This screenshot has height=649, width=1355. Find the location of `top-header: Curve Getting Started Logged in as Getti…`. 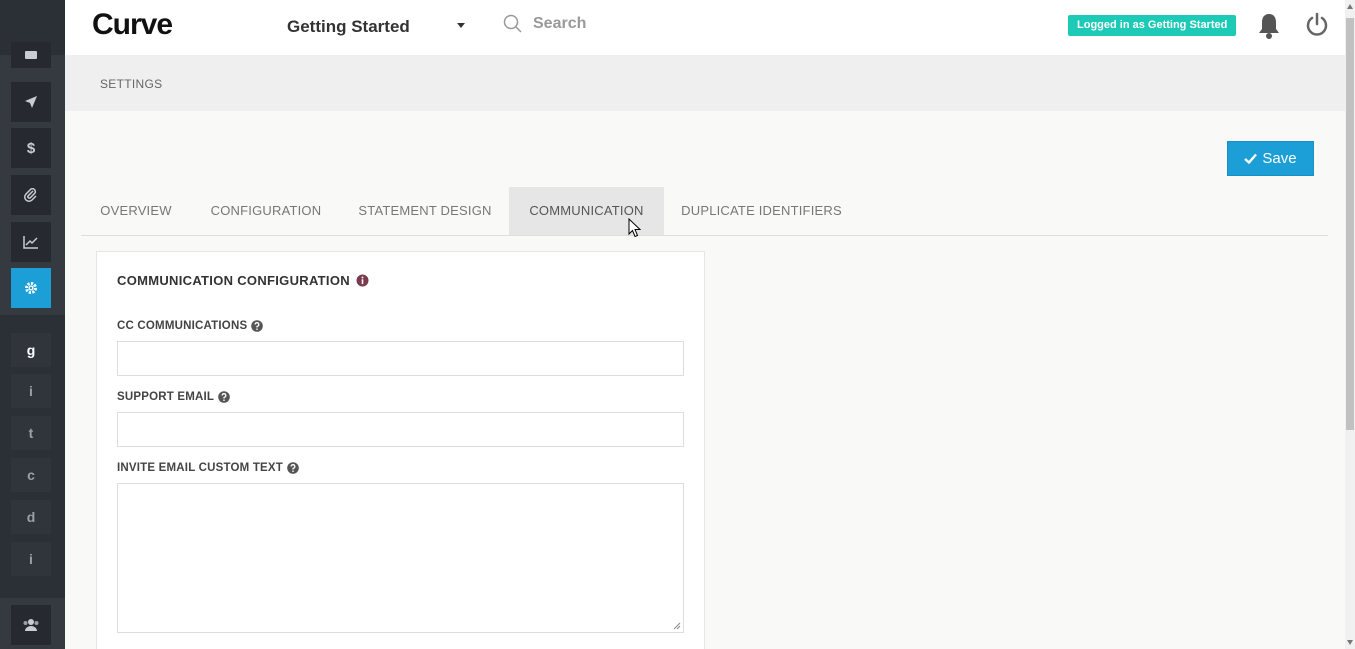

top-header: Curve Getting Started Logged in as Getti… is located at coordinates (705, 27).